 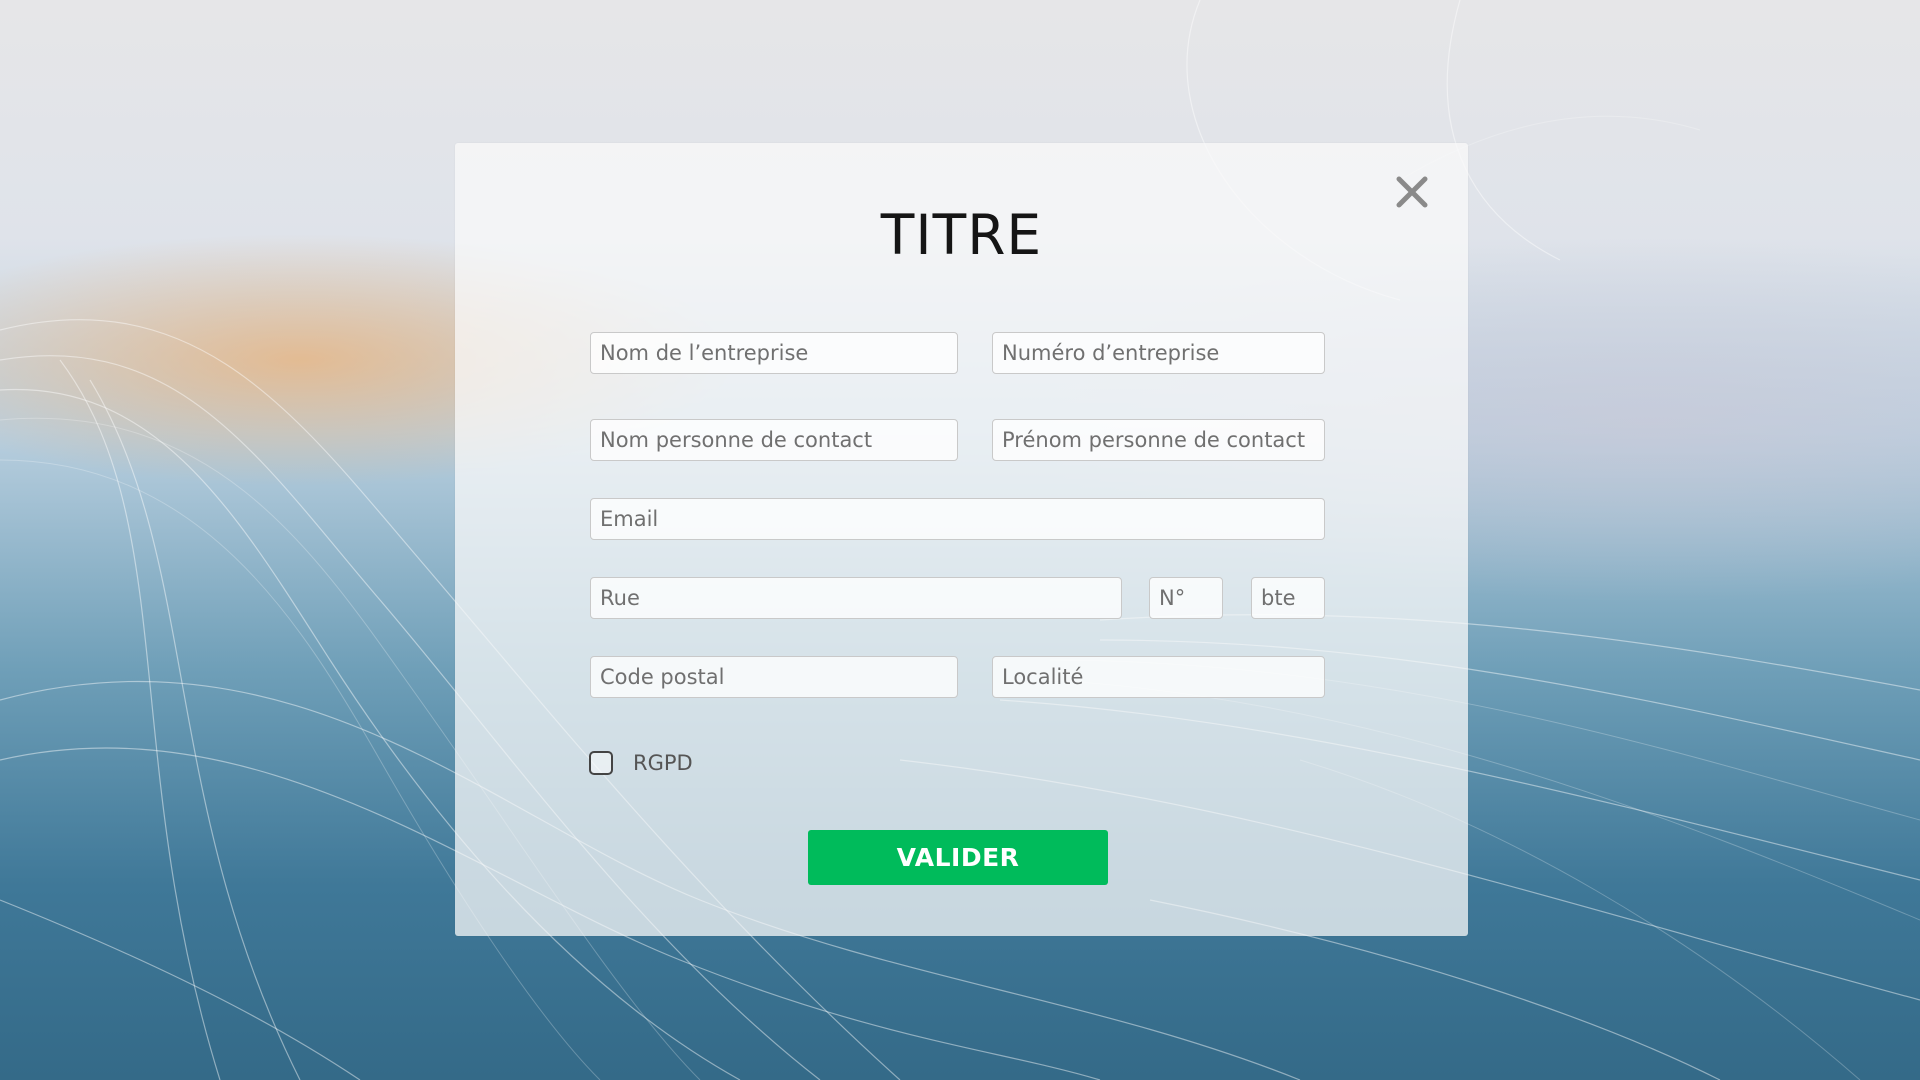 What do you see at coordinates (663, 763) in the screenshot?
I see `rgpd-label: RGPD` at bounding box center [663, 763].